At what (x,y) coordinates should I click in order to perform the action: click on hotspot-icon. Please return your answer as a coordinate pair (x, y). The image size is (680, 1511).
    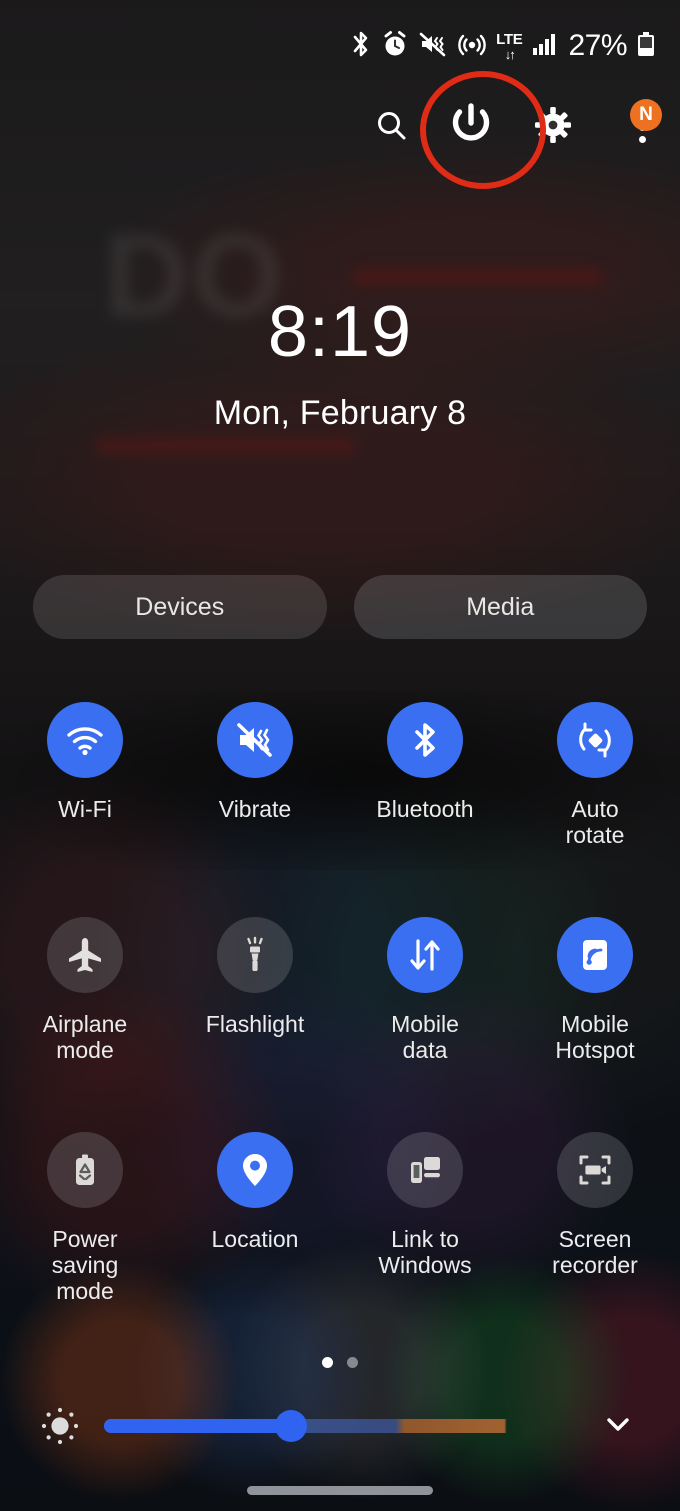
    Looking at the image, I should click on (595, 955).